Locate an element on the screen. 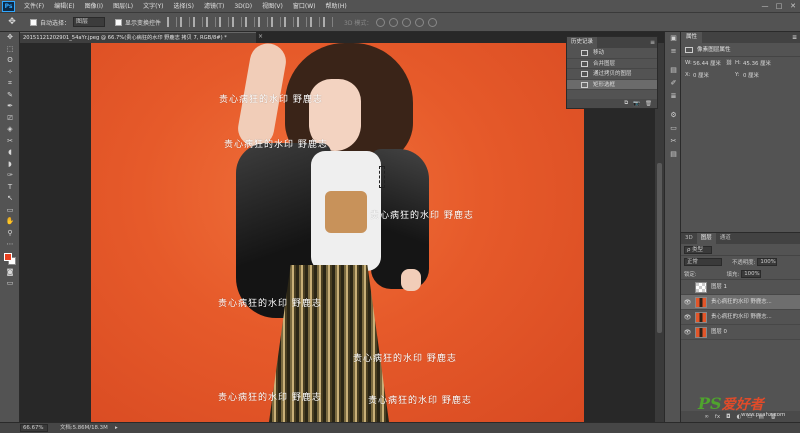 Image resolution: width=800 pixels, height=433 pixels. status-menu-icon: ▸ is located at coordinates (116, 428).